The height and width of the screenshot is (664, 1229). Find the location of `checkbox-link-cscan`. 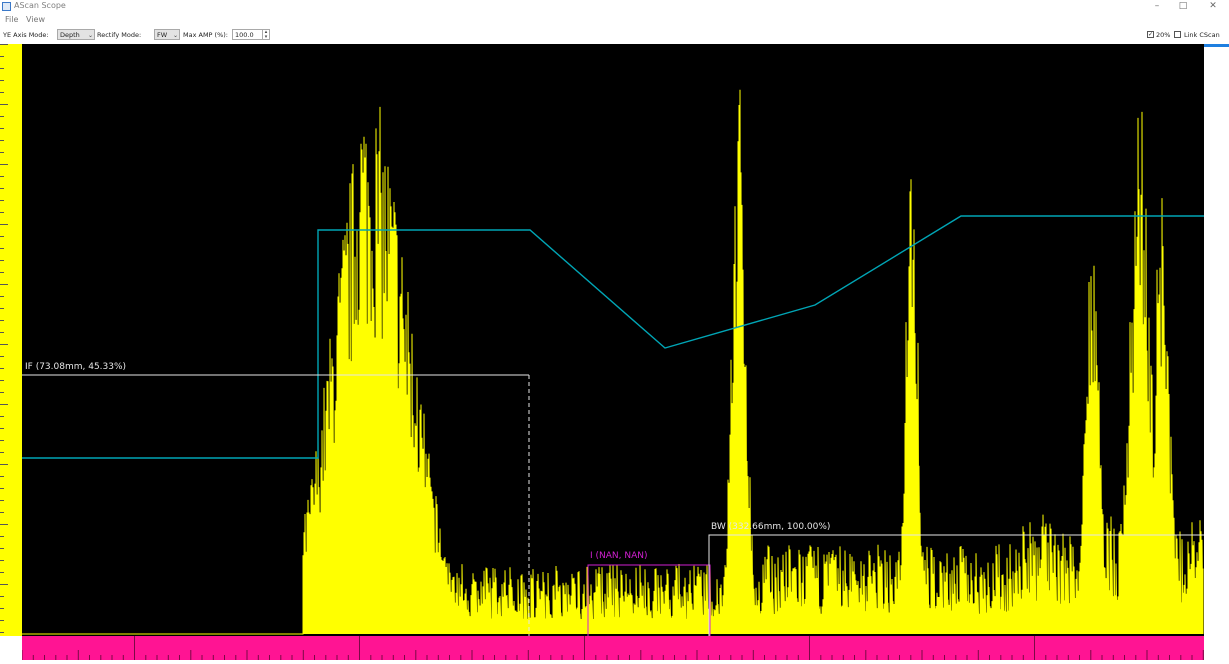

checkbox-link-cscan is located at coordinates (1177, 34).